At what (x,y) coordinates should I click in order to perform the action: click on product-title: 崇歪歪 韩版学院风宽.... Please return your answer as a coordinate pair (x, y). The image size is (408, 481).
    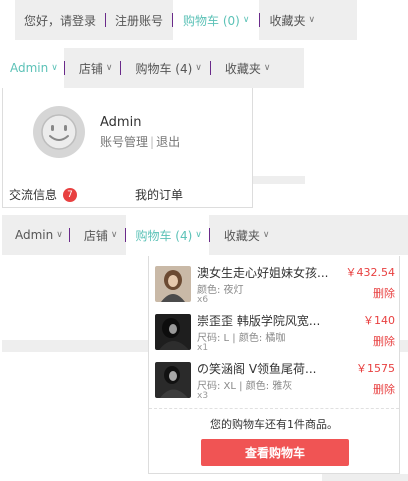
    Looking at the image, I should click on (267, 320).